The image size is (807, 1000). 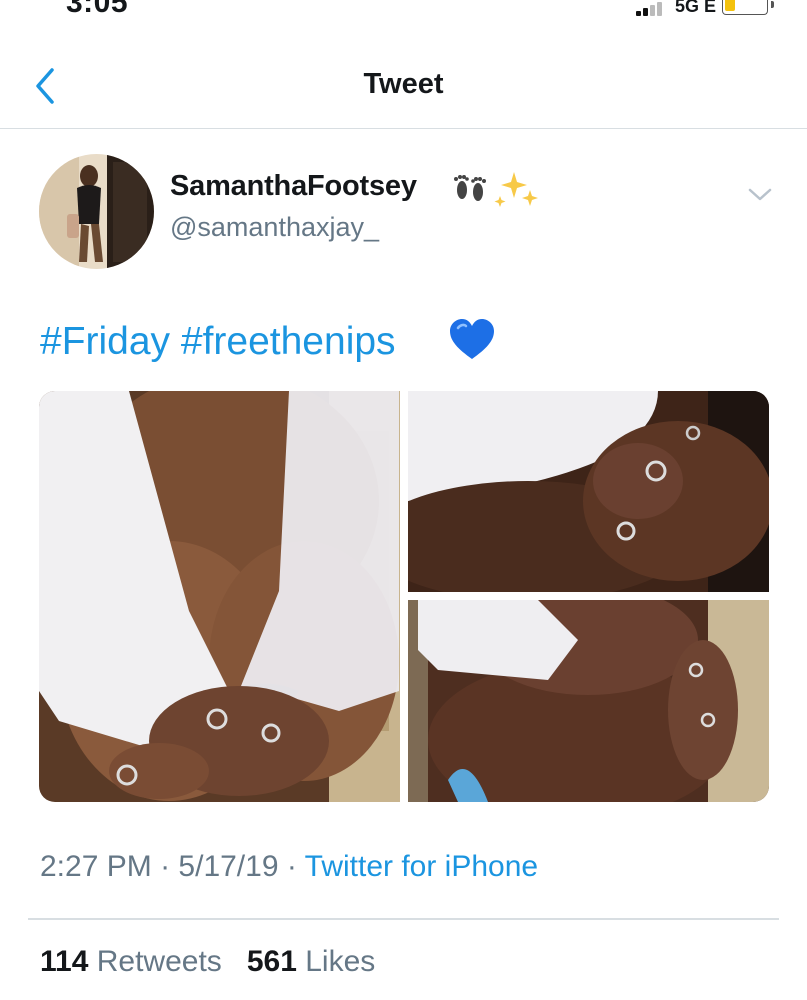 I want to click on status-time: 3:05, so click(x=97, y=9).